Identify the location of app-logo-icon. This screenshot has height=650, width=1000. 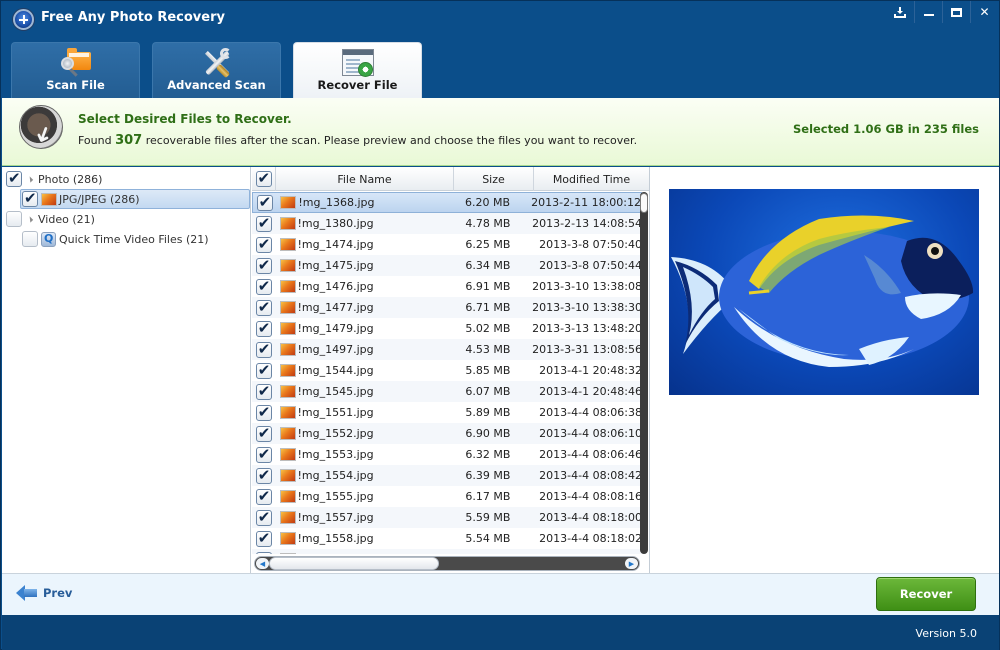
(23, 19).